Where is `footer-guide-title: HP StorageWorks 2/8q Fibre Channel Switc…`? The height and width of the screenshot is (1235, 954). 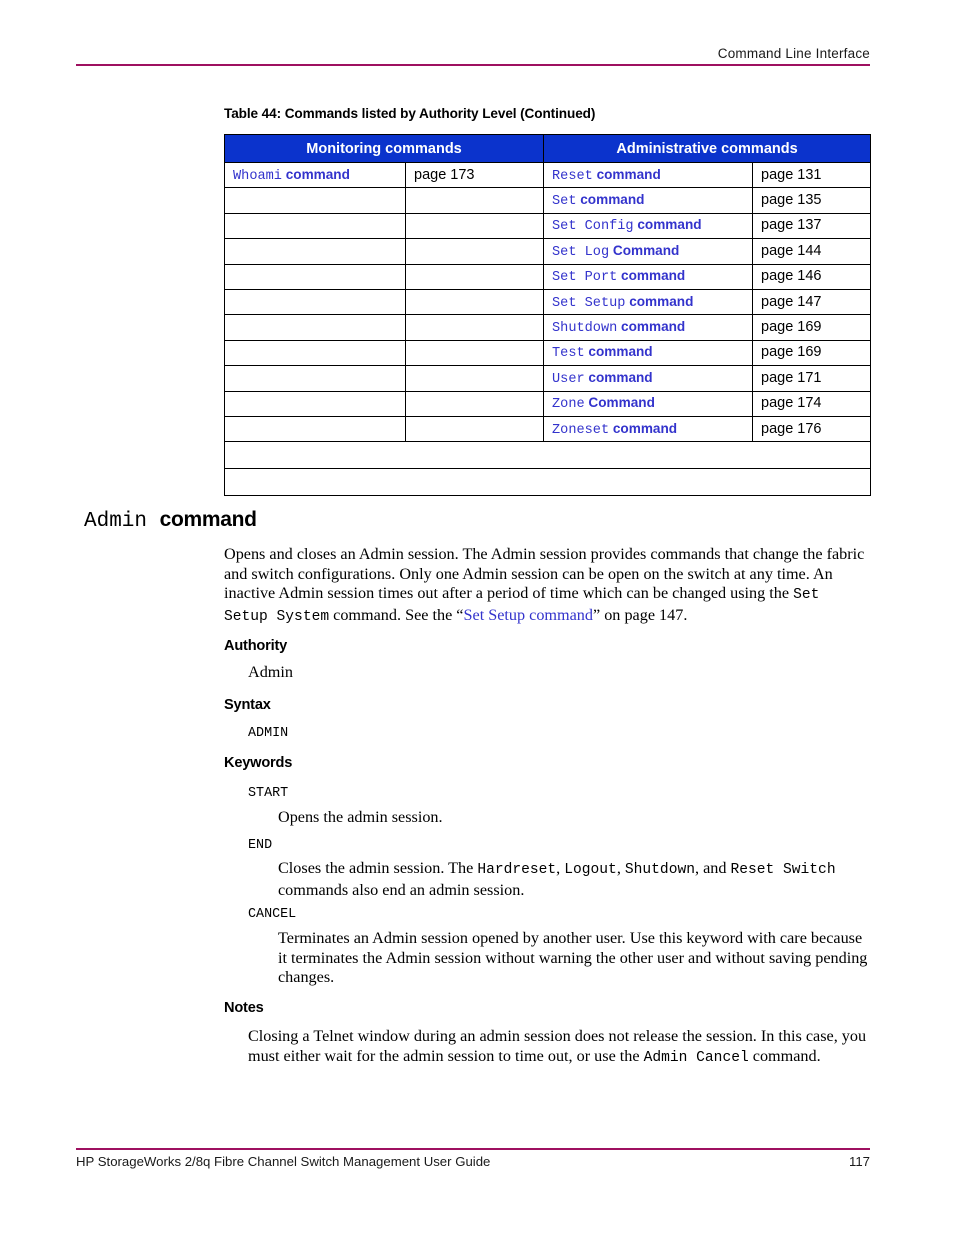 footer-guide-title: HP StorageWorks 2/8q Fibre Channel Switc… is located at coordinates (283, 1161).